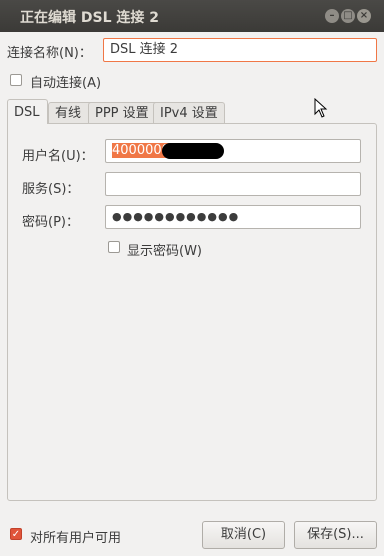  Describe the element at coordinates (27, 111) in the screenshot. I see `tab-dsl: DSL` at that location.